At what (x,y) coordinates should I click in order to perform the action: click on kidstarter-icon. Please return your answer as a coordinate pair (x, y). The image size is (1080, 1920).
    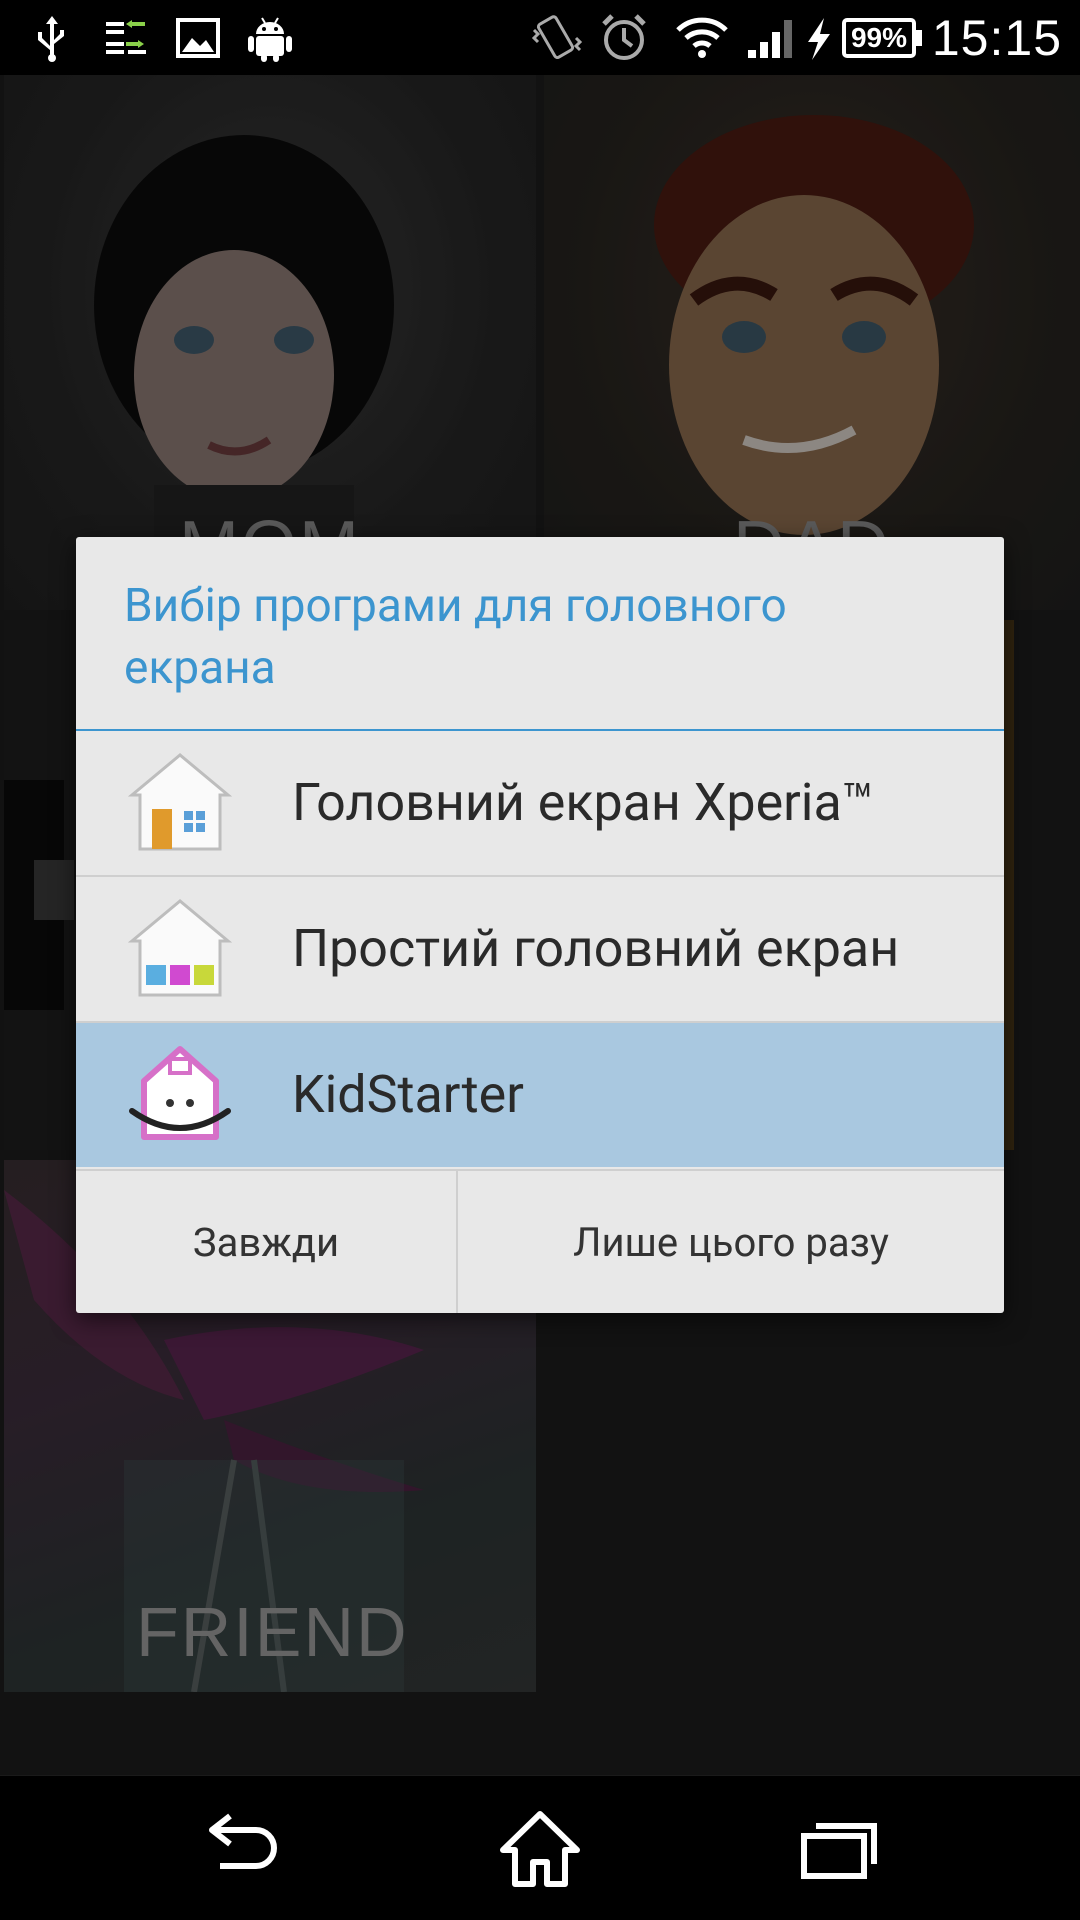
    Looking at the image, I should click on (180, 1093).